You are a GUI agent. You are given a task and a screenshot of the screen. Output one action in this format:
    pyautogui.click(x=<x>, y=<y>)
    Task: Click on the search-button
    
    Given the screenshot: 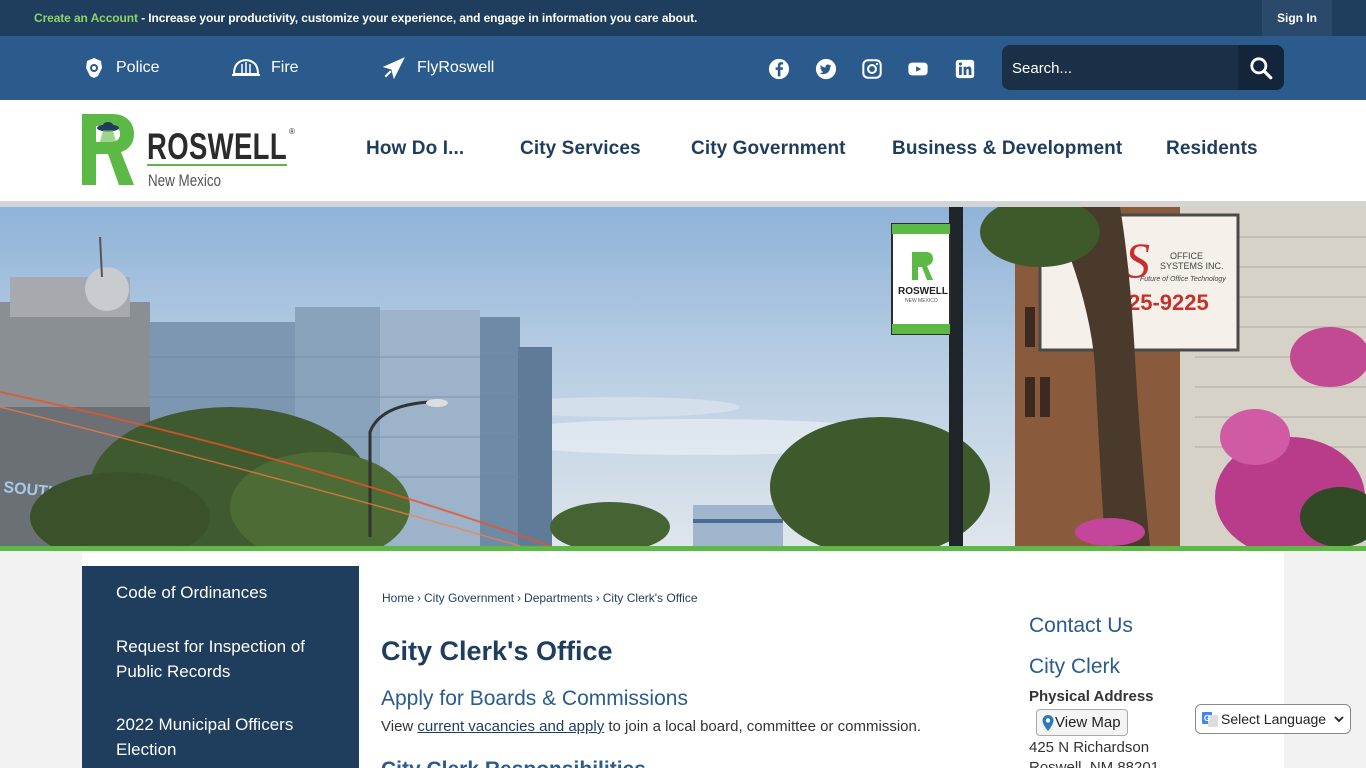 What is the action you would take?
    pyautogui.click(x=1261, y=67)
    